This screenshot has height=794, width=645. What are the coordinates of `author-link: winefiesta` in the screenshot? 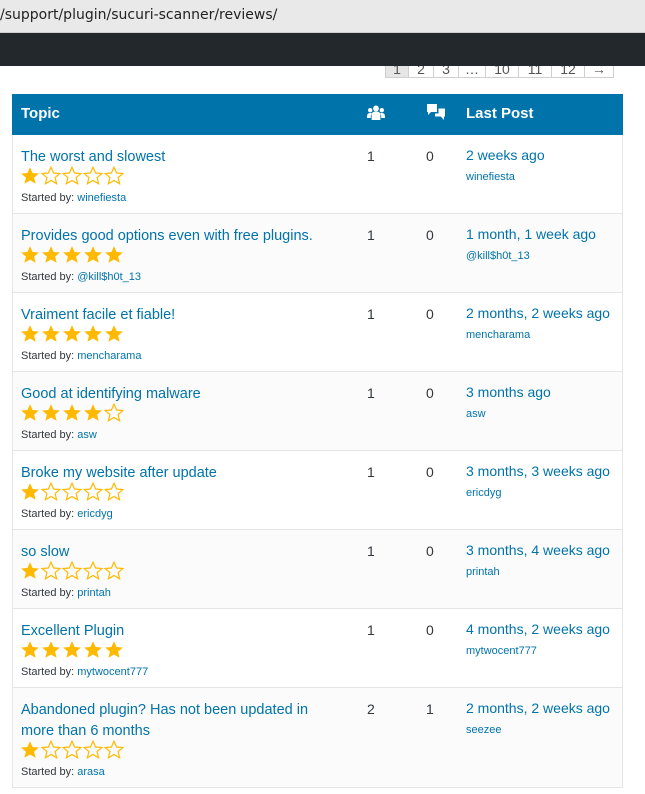 It's located at (101, 198).